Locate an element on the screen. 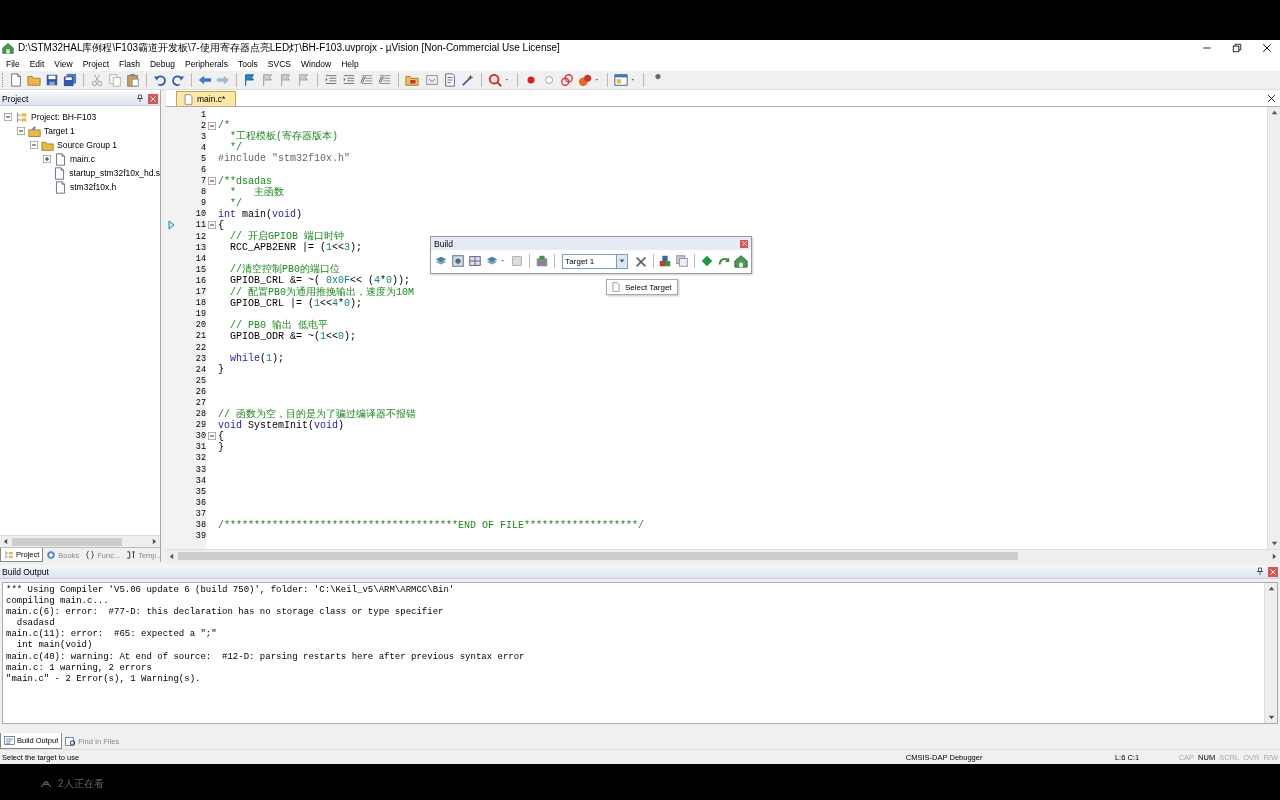  line-number: 28 is located at coordinates (200, 414).